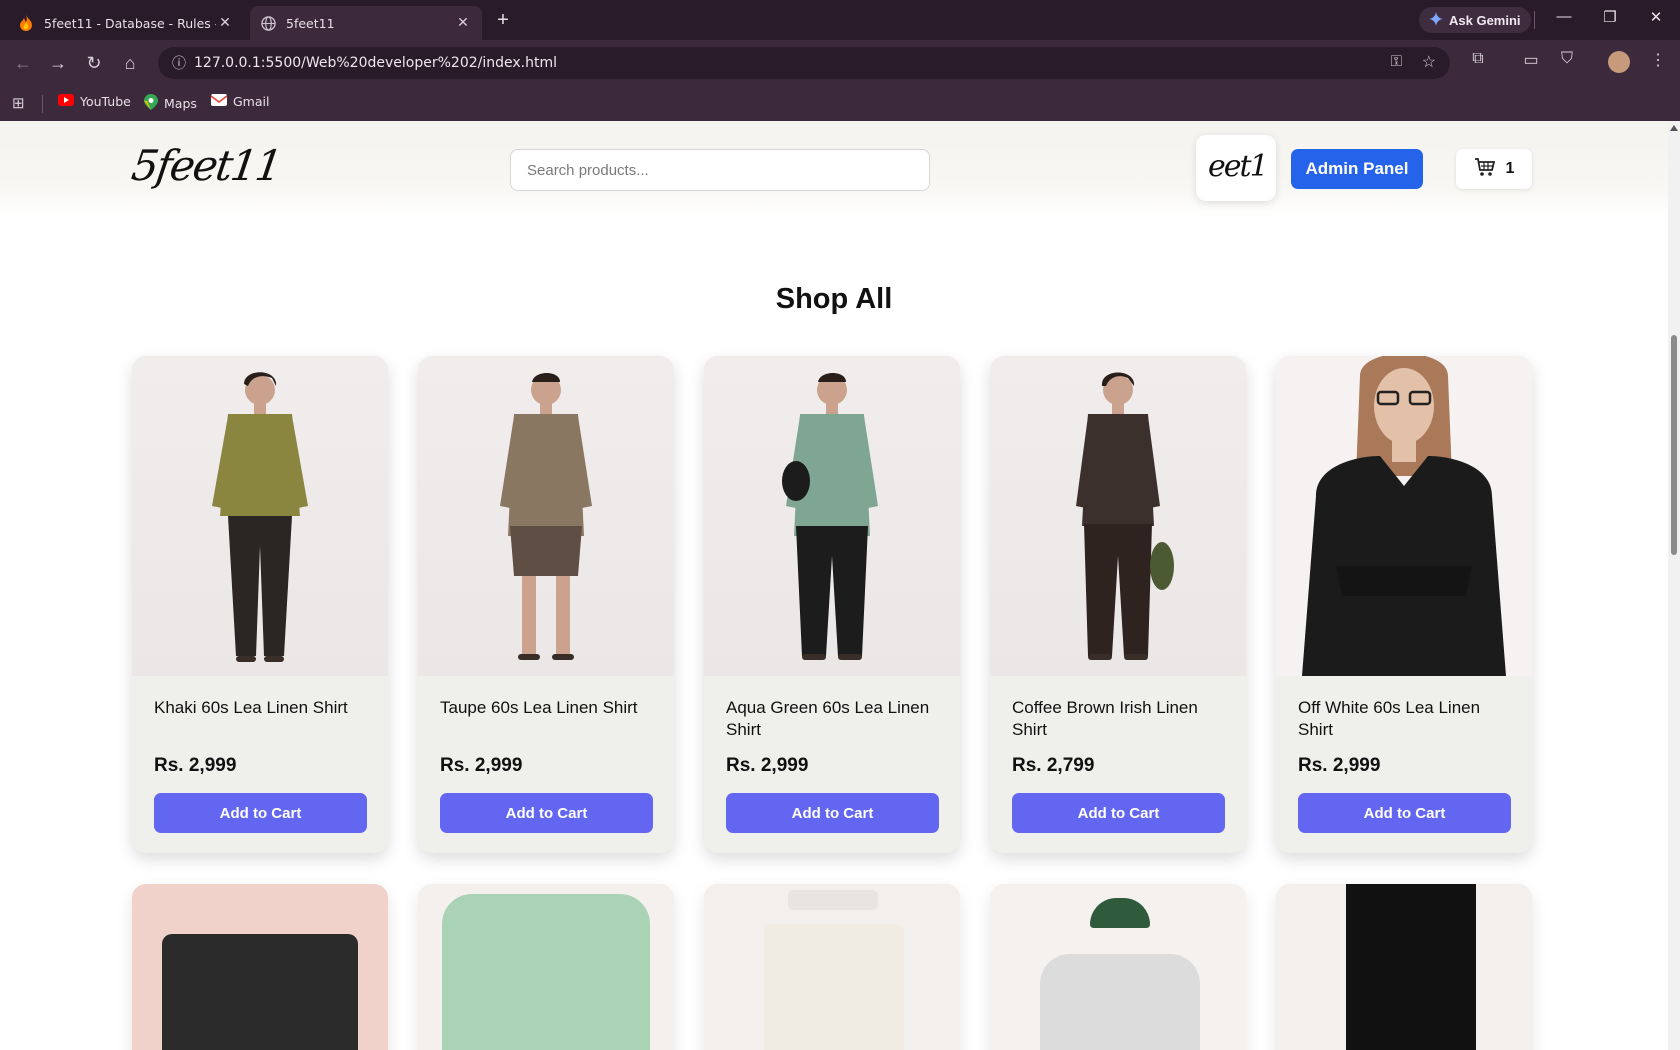 The height and width of the screenshot is (1050, 1680). I want to click on bookmark-gmail: Gmail, so click(240, 101).